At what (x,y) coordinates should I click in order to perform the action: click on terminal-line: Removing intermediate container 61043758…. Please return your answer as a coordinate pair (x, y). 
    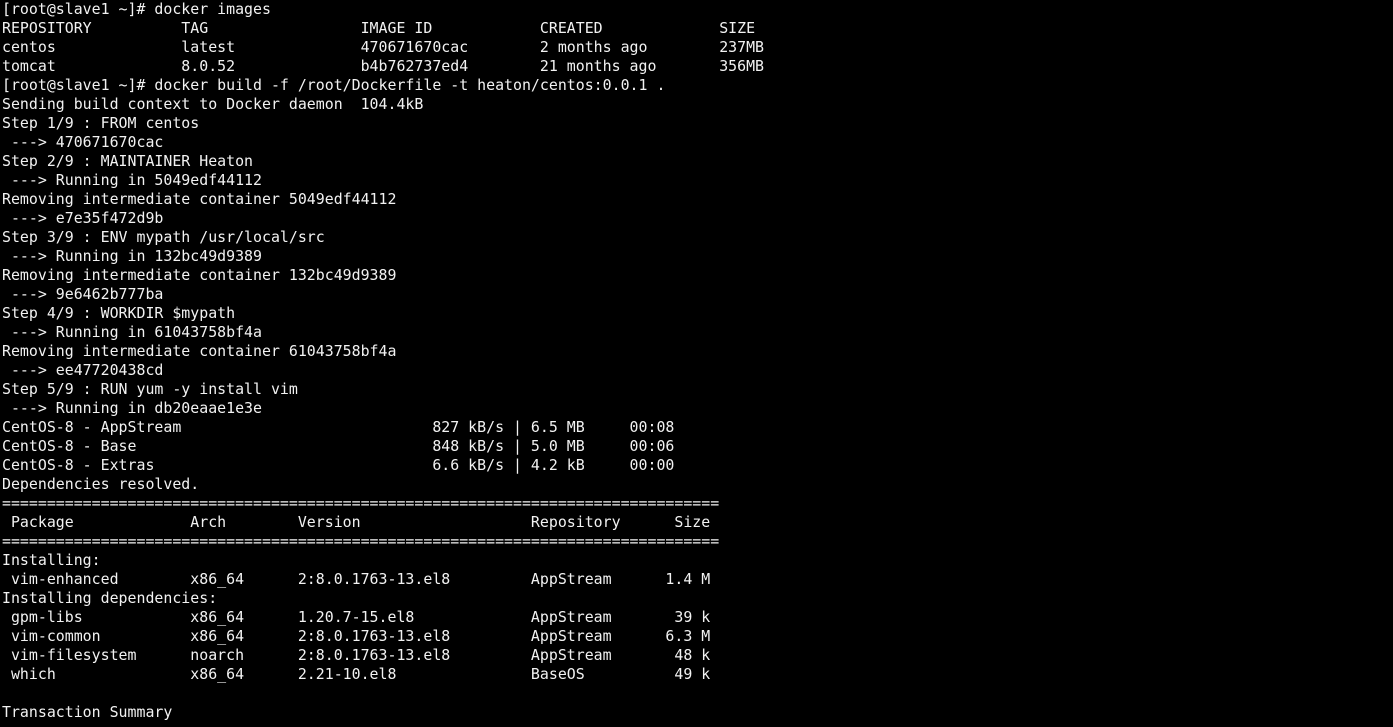
    Looking at the image, I should click on (199, 351).